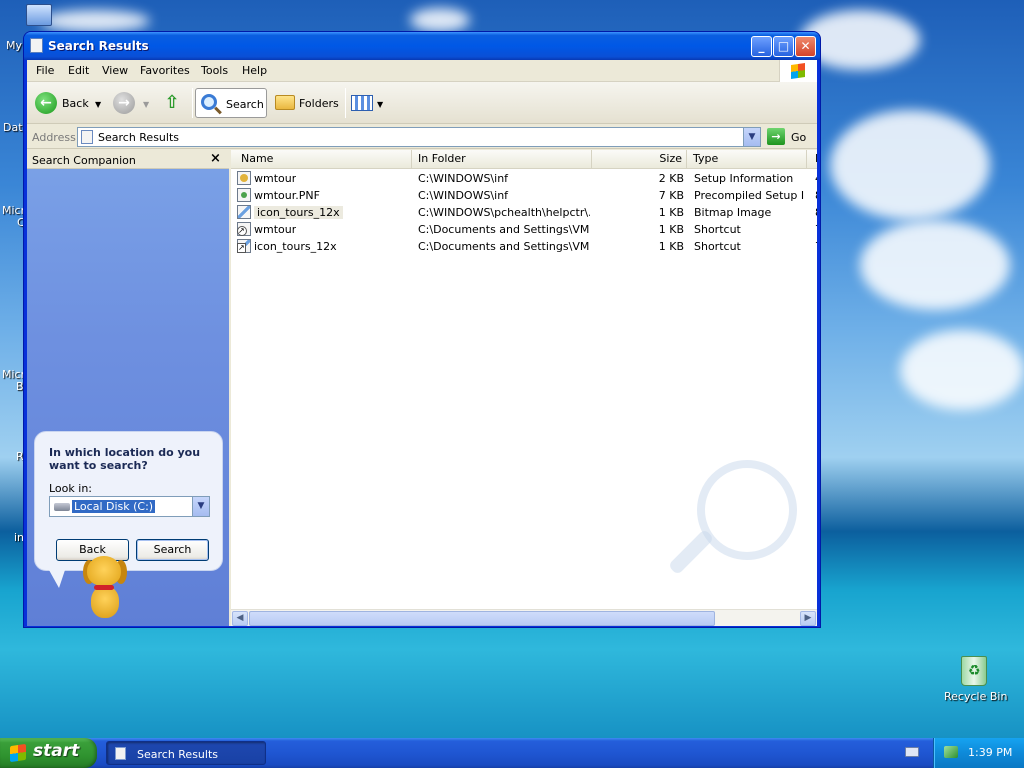 The width and height of the screenshot is (1024, 768). I want to click on search-companion-title: Search Companion, so click(84, 160).